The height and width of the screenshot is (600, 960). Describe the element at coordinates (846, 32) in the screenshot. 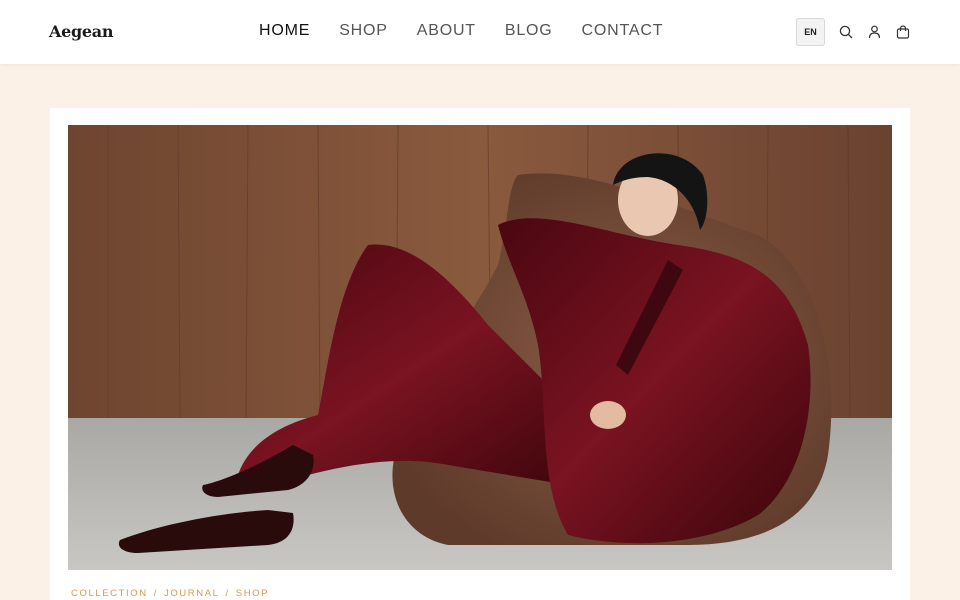

I see `search-icon` at that location.